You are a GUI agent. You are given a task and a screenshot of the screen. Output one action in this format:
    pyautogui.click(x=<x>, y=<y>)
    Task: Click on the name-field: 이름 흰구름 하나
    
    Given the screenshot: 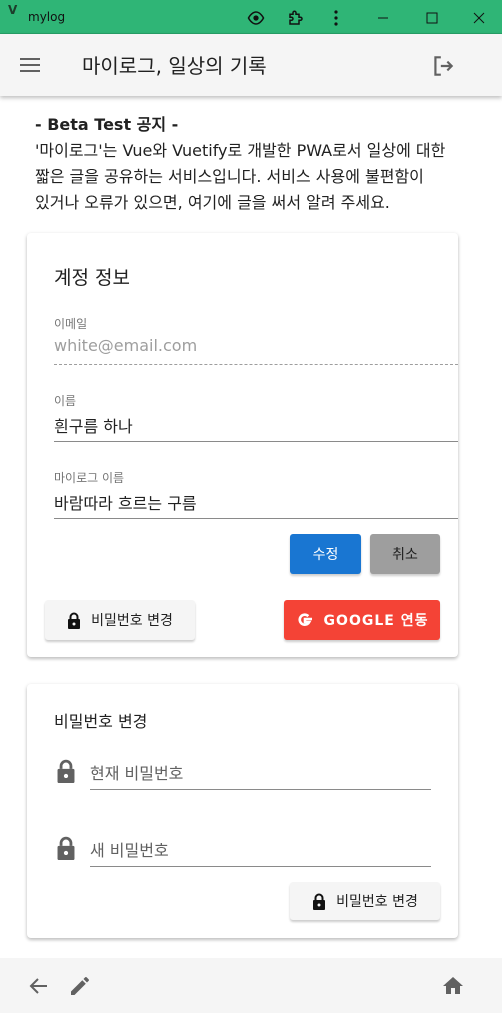 What is the action you would take?
    pyautogui.click(x=256, y=417)
    